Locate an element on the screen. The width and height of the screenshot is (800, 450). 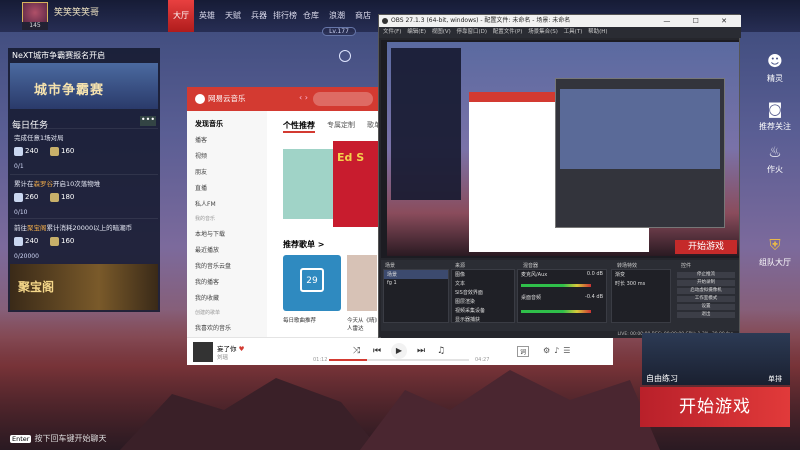
transition-duration: 时长 300 ms is located at coordinates (641, 283).